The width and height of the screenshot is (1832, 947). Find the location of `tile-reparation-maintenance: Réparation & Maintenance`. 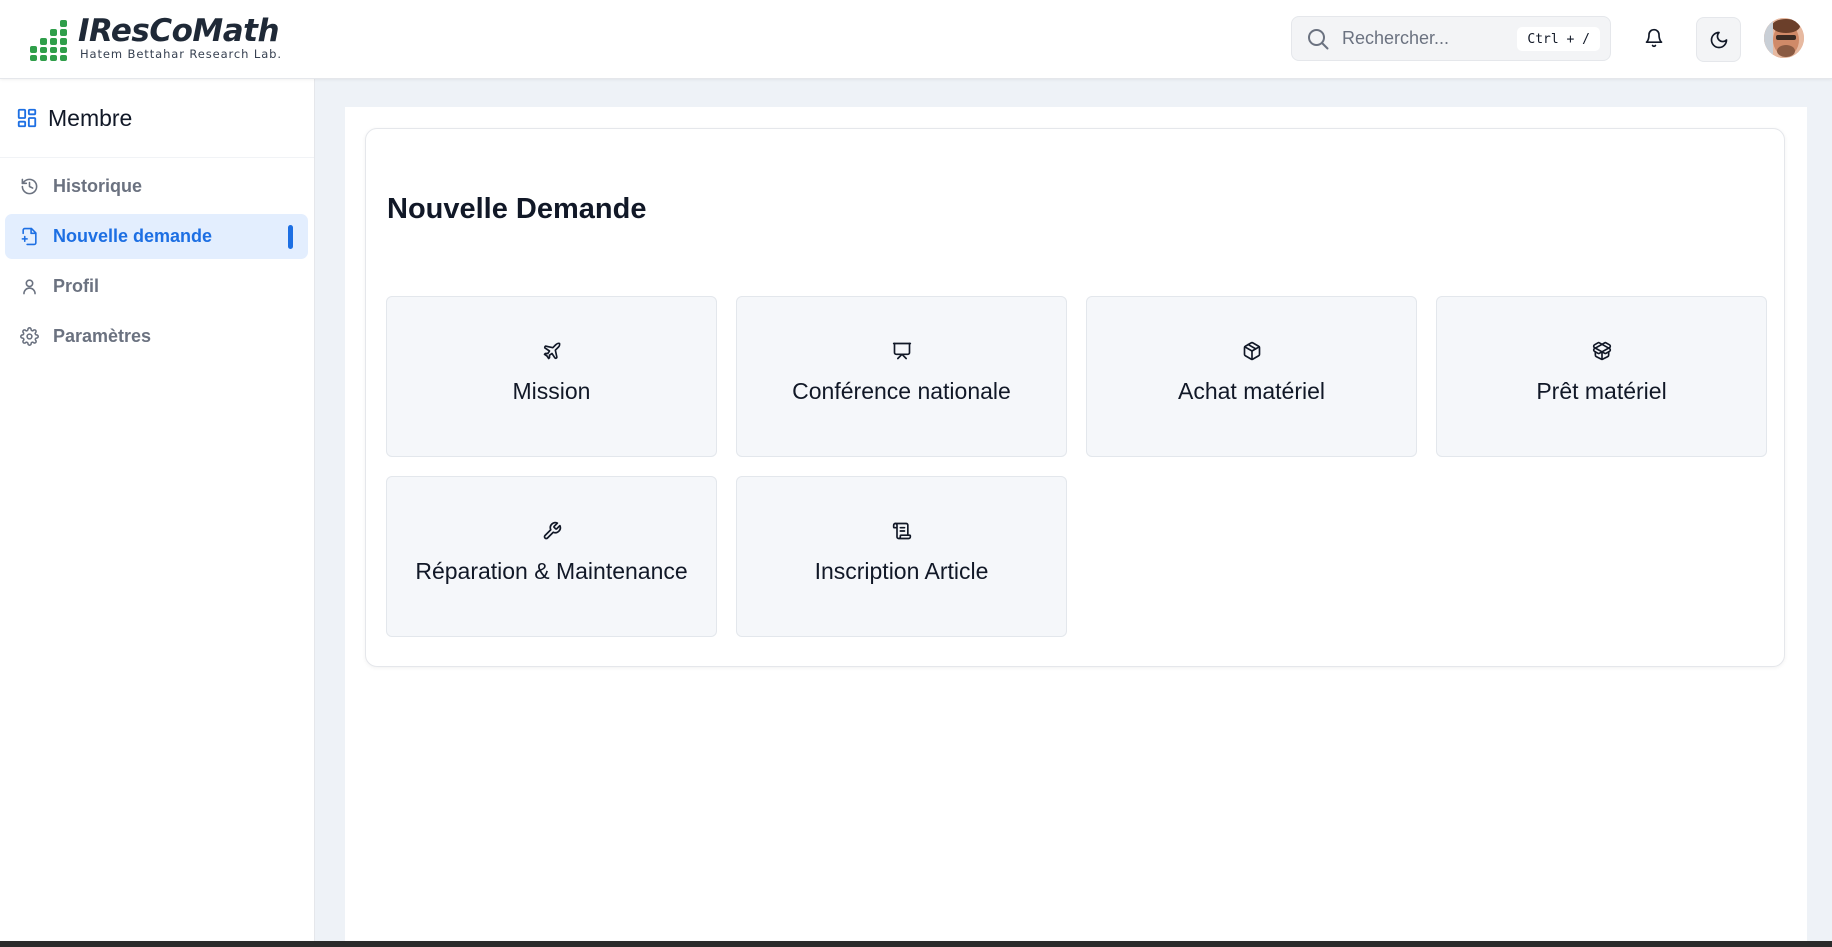

tile-reparation-maintenance: Réparation & Maintenance is located at coordinates (551, 556).